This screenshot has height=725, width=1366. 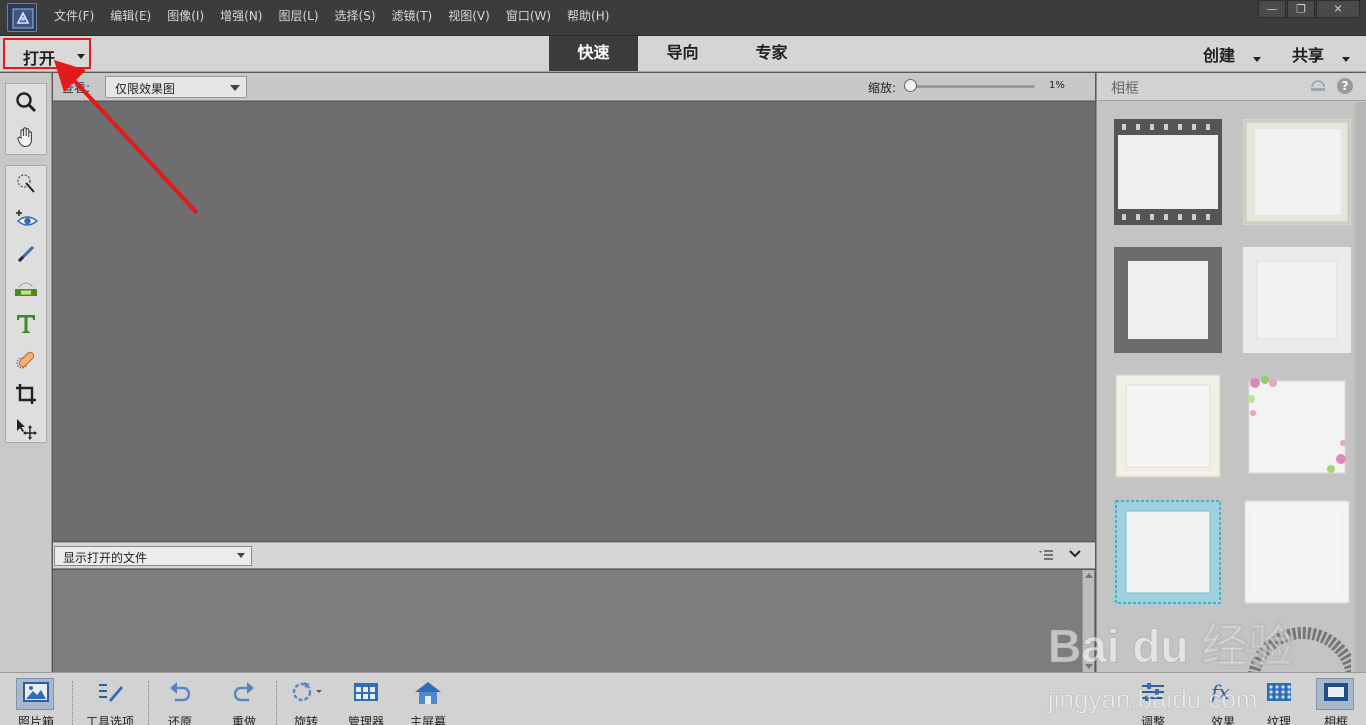 I want to click on frame-thumb-film, so click(x=1168, y=172).